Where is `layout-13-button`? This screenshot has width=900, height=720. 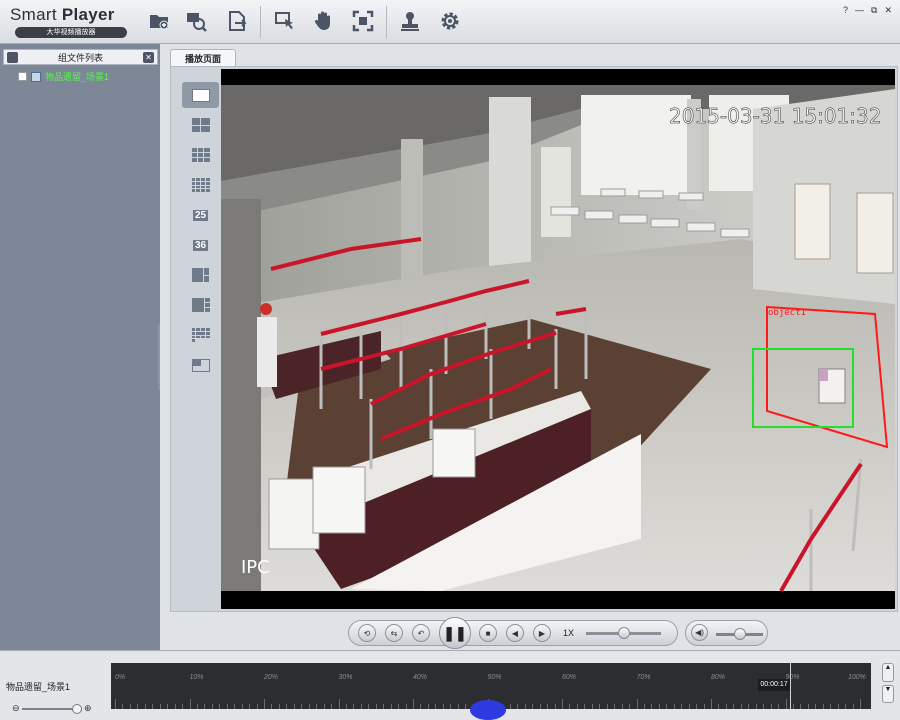
layout-13-button is located at coordinates (200, 335).